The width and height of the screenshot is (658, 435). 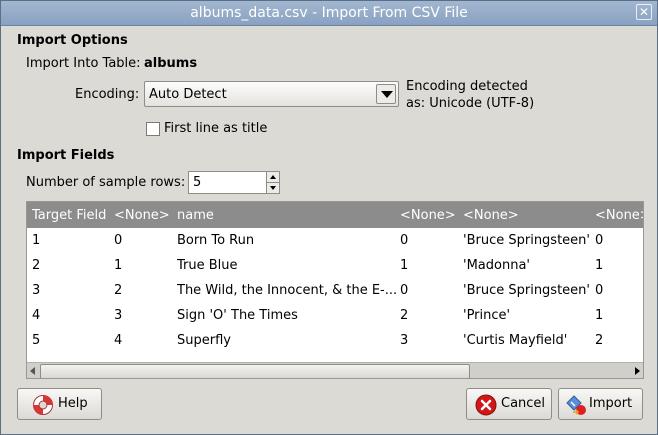 I want to click on sample-rows-spinner: 5, so click(x=234, y=182).